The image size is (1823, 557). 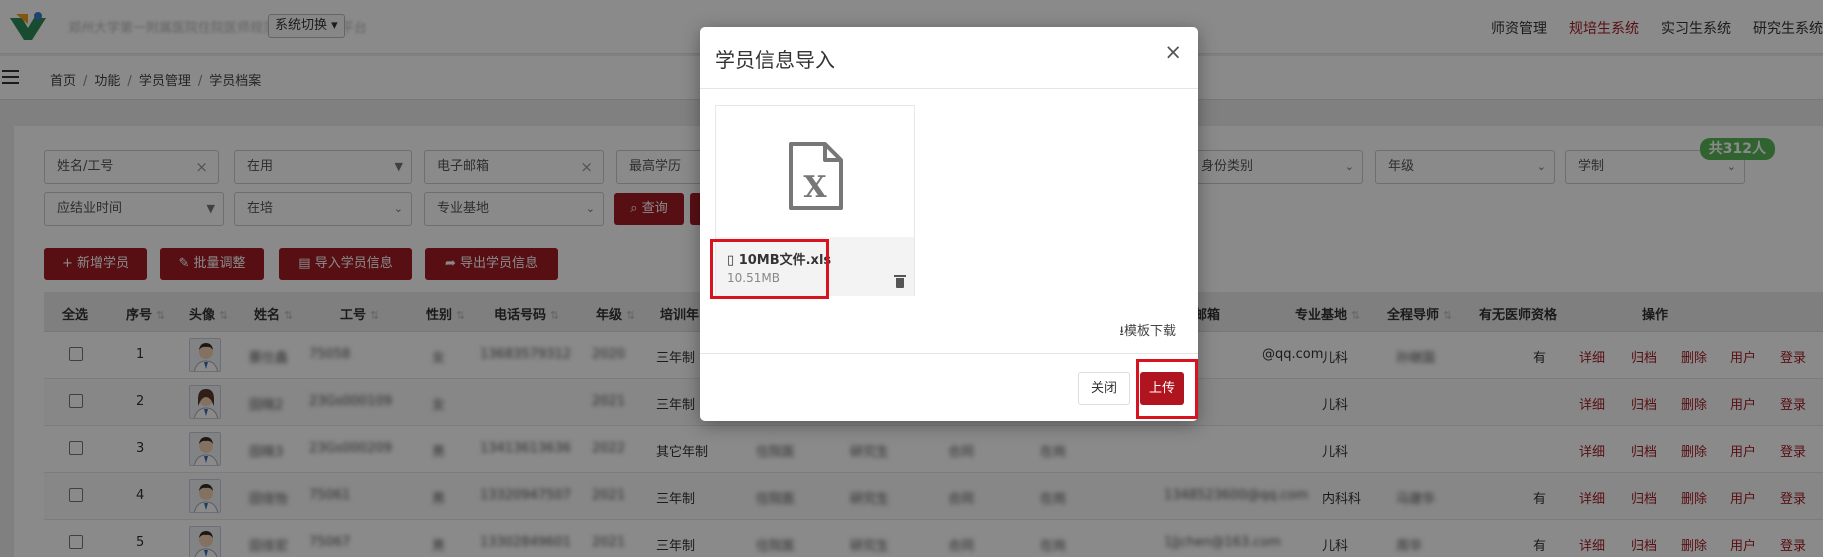 I want to click on template-download-link: ⭳模板下载, so click(x=1147, y=332).